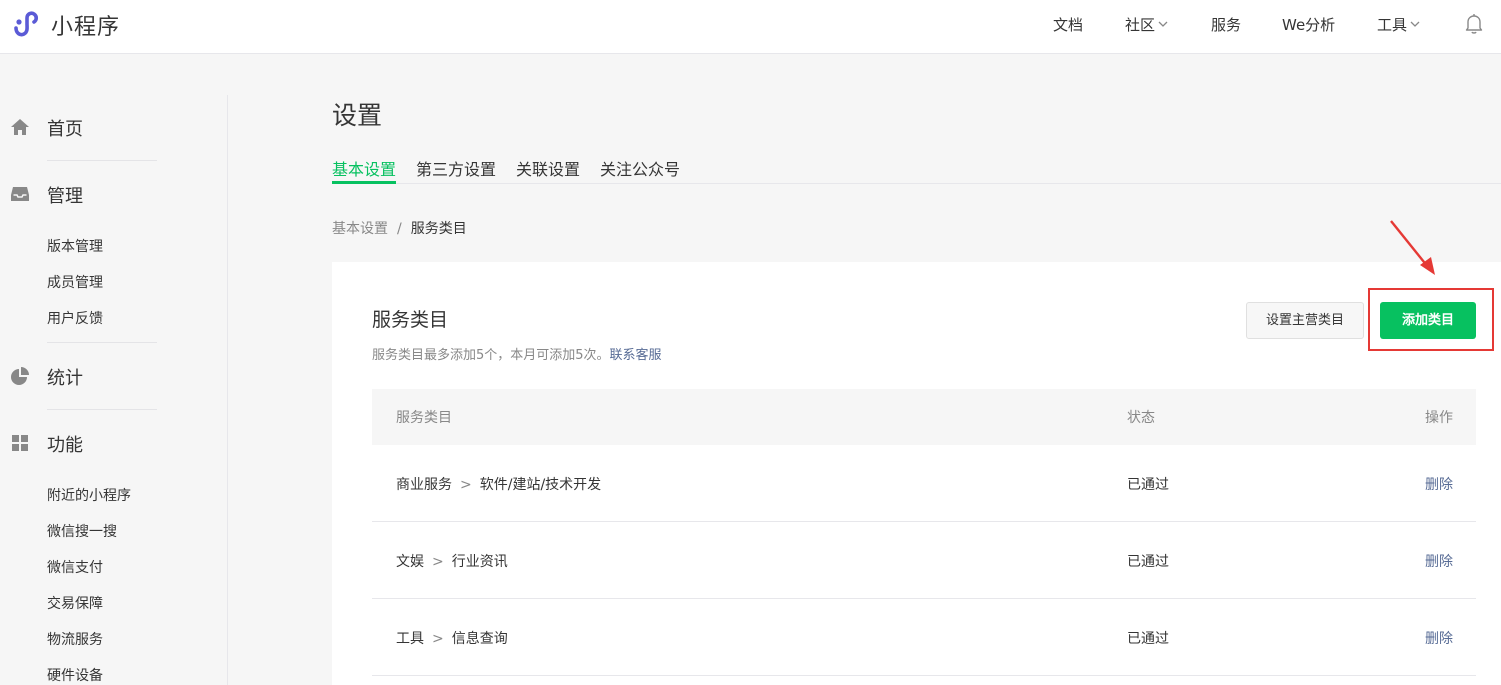 The width and height of the screenshot is (1501, 685). I want to click on nav-tools: 工具, so click(1398, 24).